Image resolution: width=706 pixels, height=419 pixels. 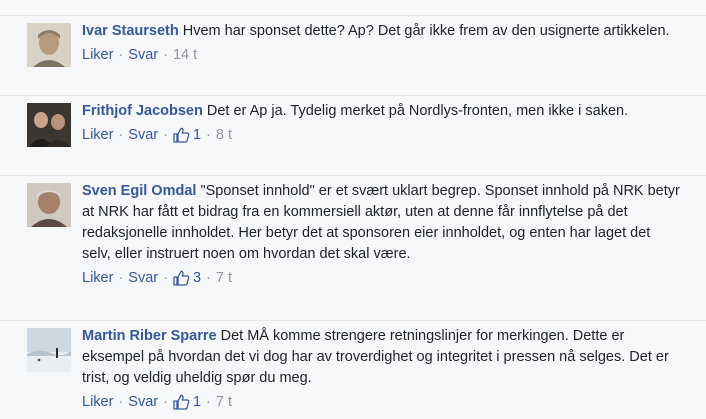 I want to click on comment-actions: Liker · Svar · 1 · 8 t, so click(x=382, y=135).